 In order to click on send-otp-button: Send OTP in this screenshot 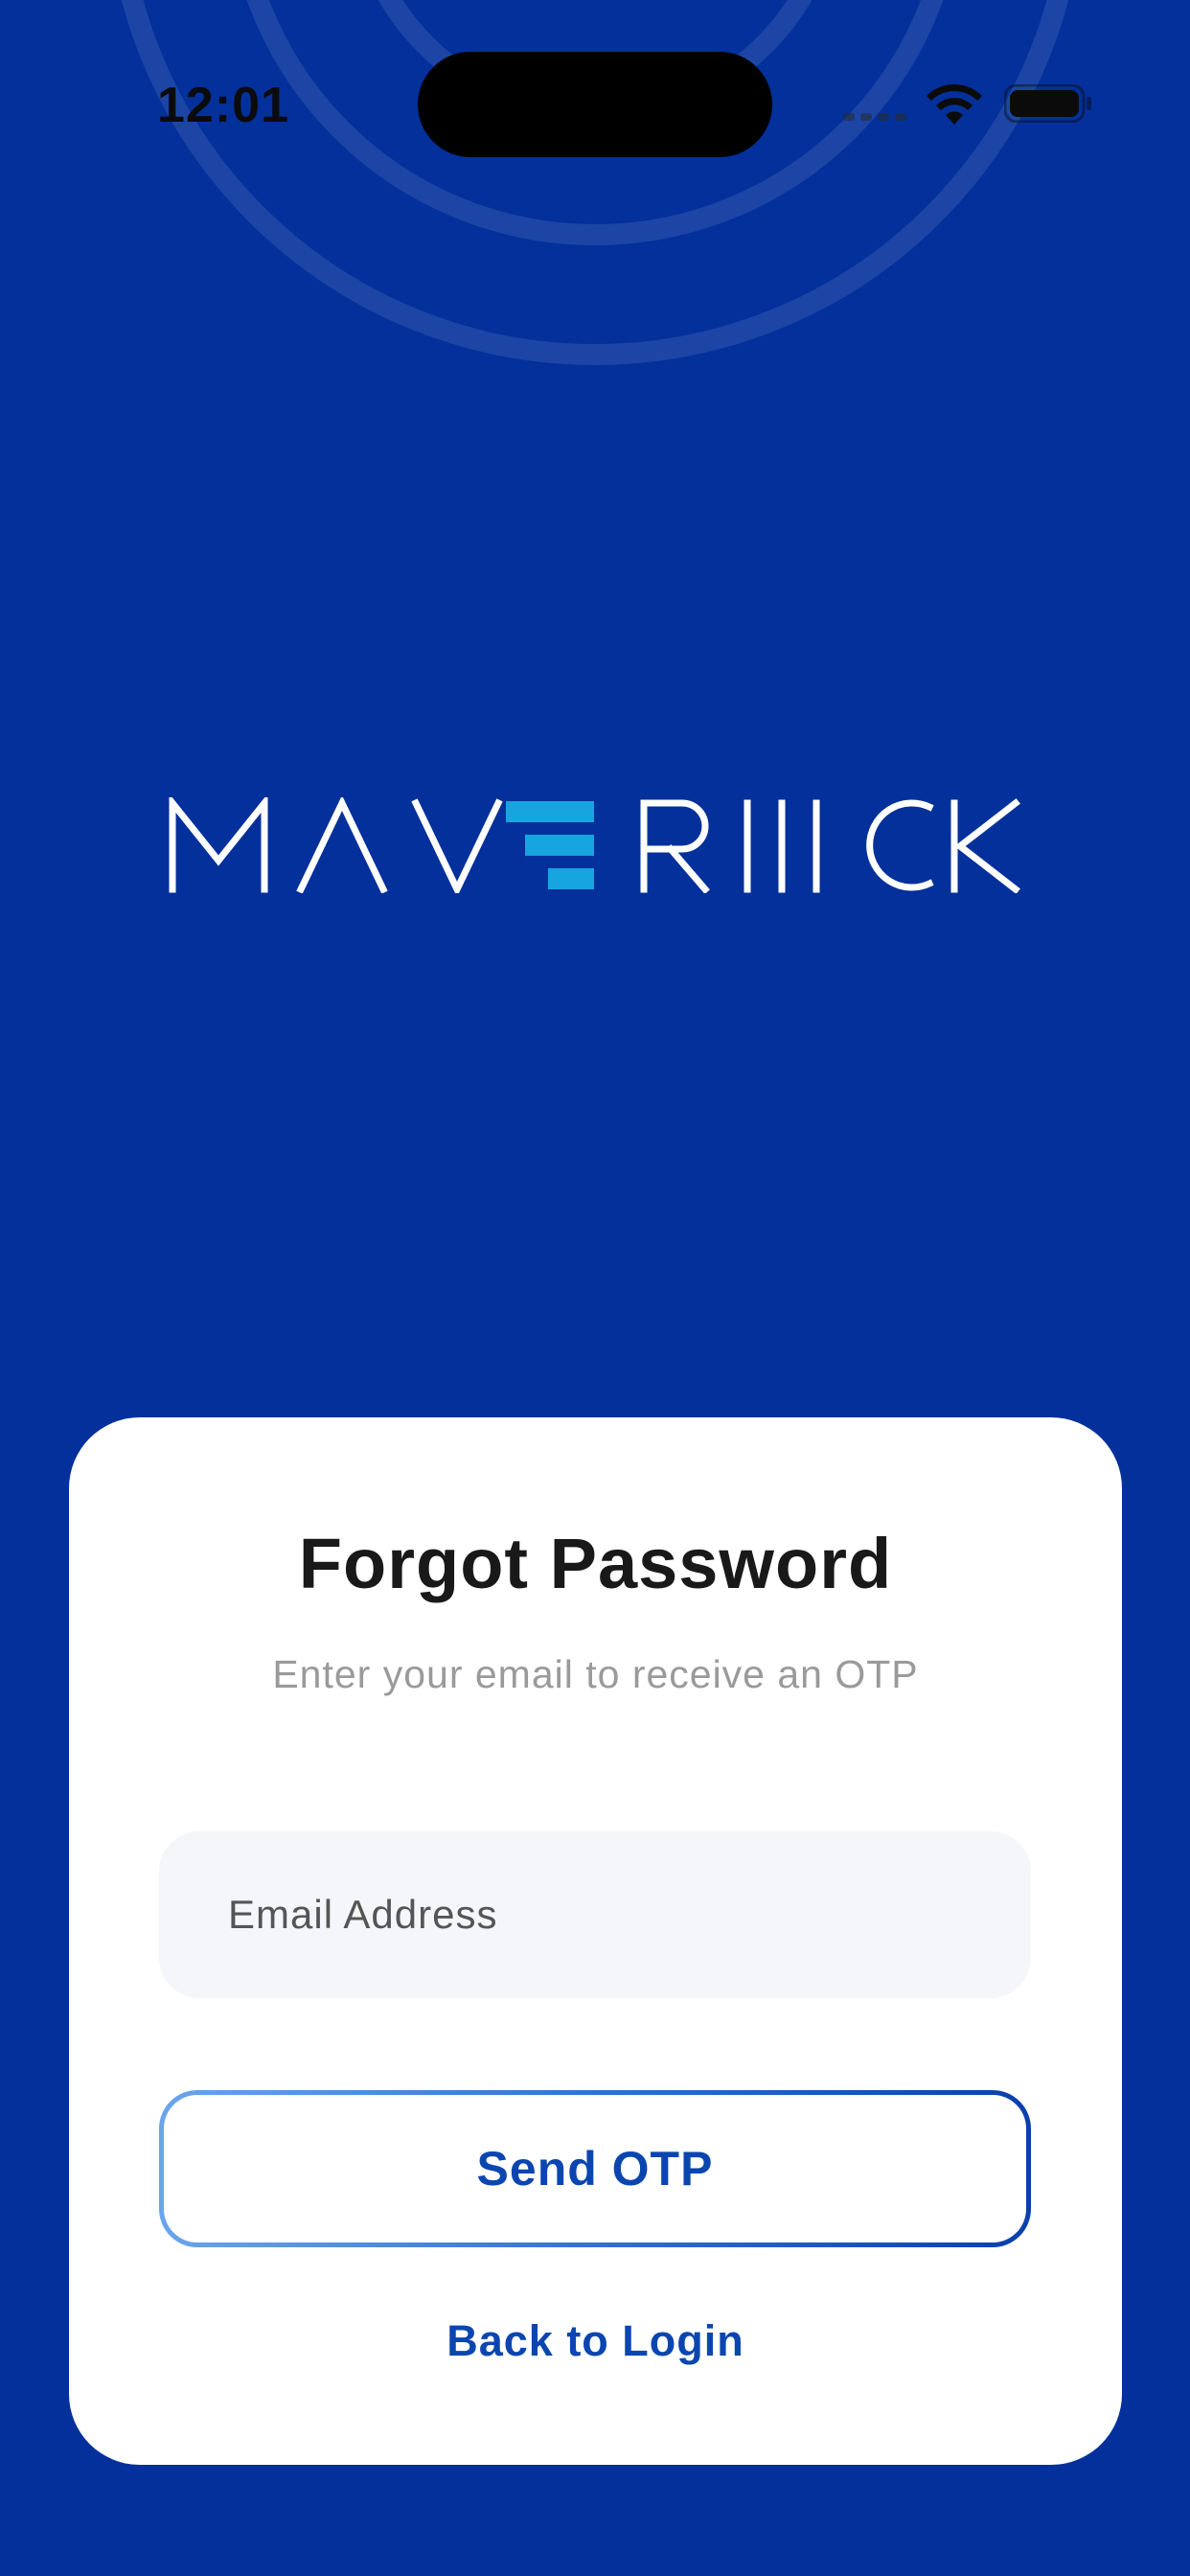, I will do `click(595, 2168)`.